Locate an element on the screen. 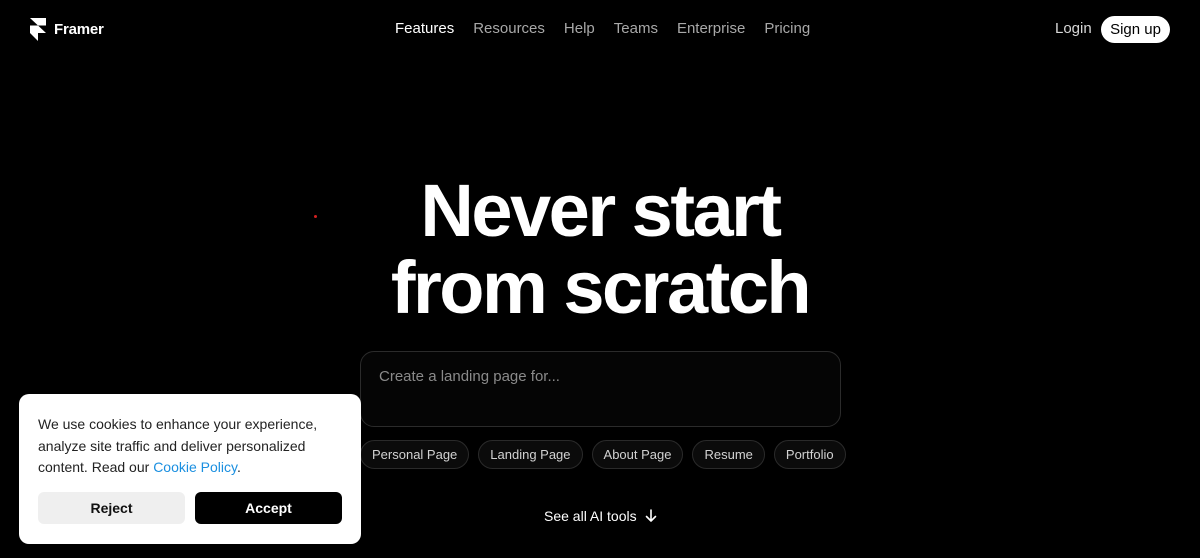  chip-resume: Resume is located at coordinates (728, 454).